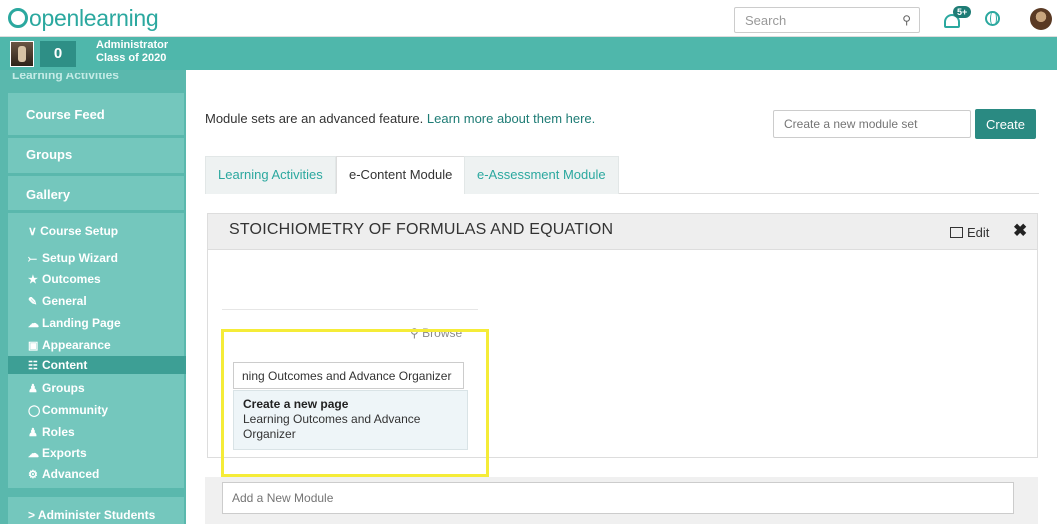 Image resolution: width=1057 pixels, height=524 pixels. What do you see at coordinates (33, 346) in the screenshot?
I see `image-icon: ▣` at bounding box center [33, 346].